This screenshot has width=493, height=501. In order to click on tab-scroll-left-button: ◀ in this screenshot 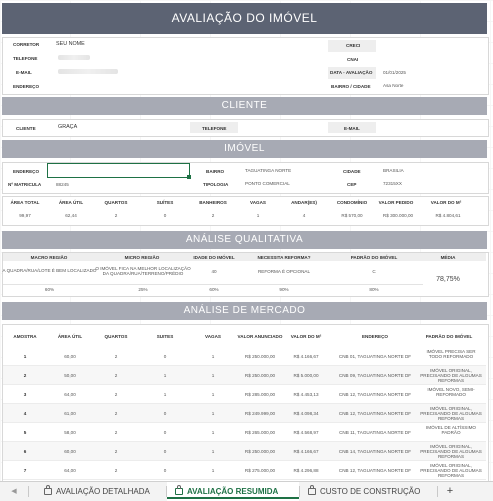, I will do `click(14, 491)`.